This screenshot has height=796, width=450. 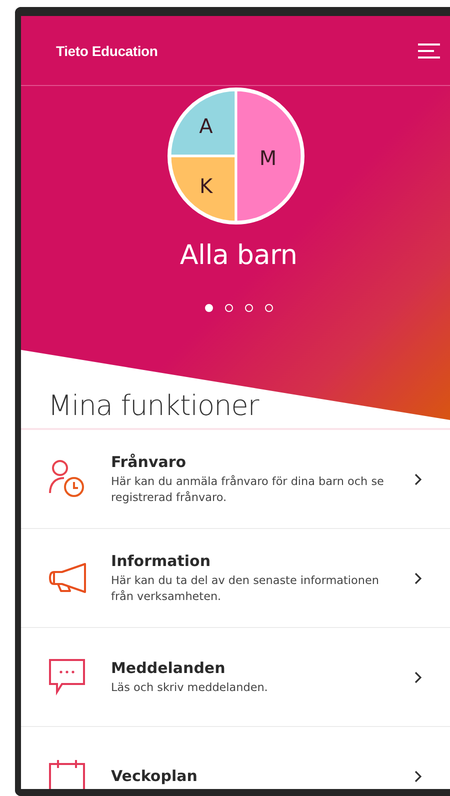 I want to click on function-title: Meddelanden, so click(x=168, y=667).